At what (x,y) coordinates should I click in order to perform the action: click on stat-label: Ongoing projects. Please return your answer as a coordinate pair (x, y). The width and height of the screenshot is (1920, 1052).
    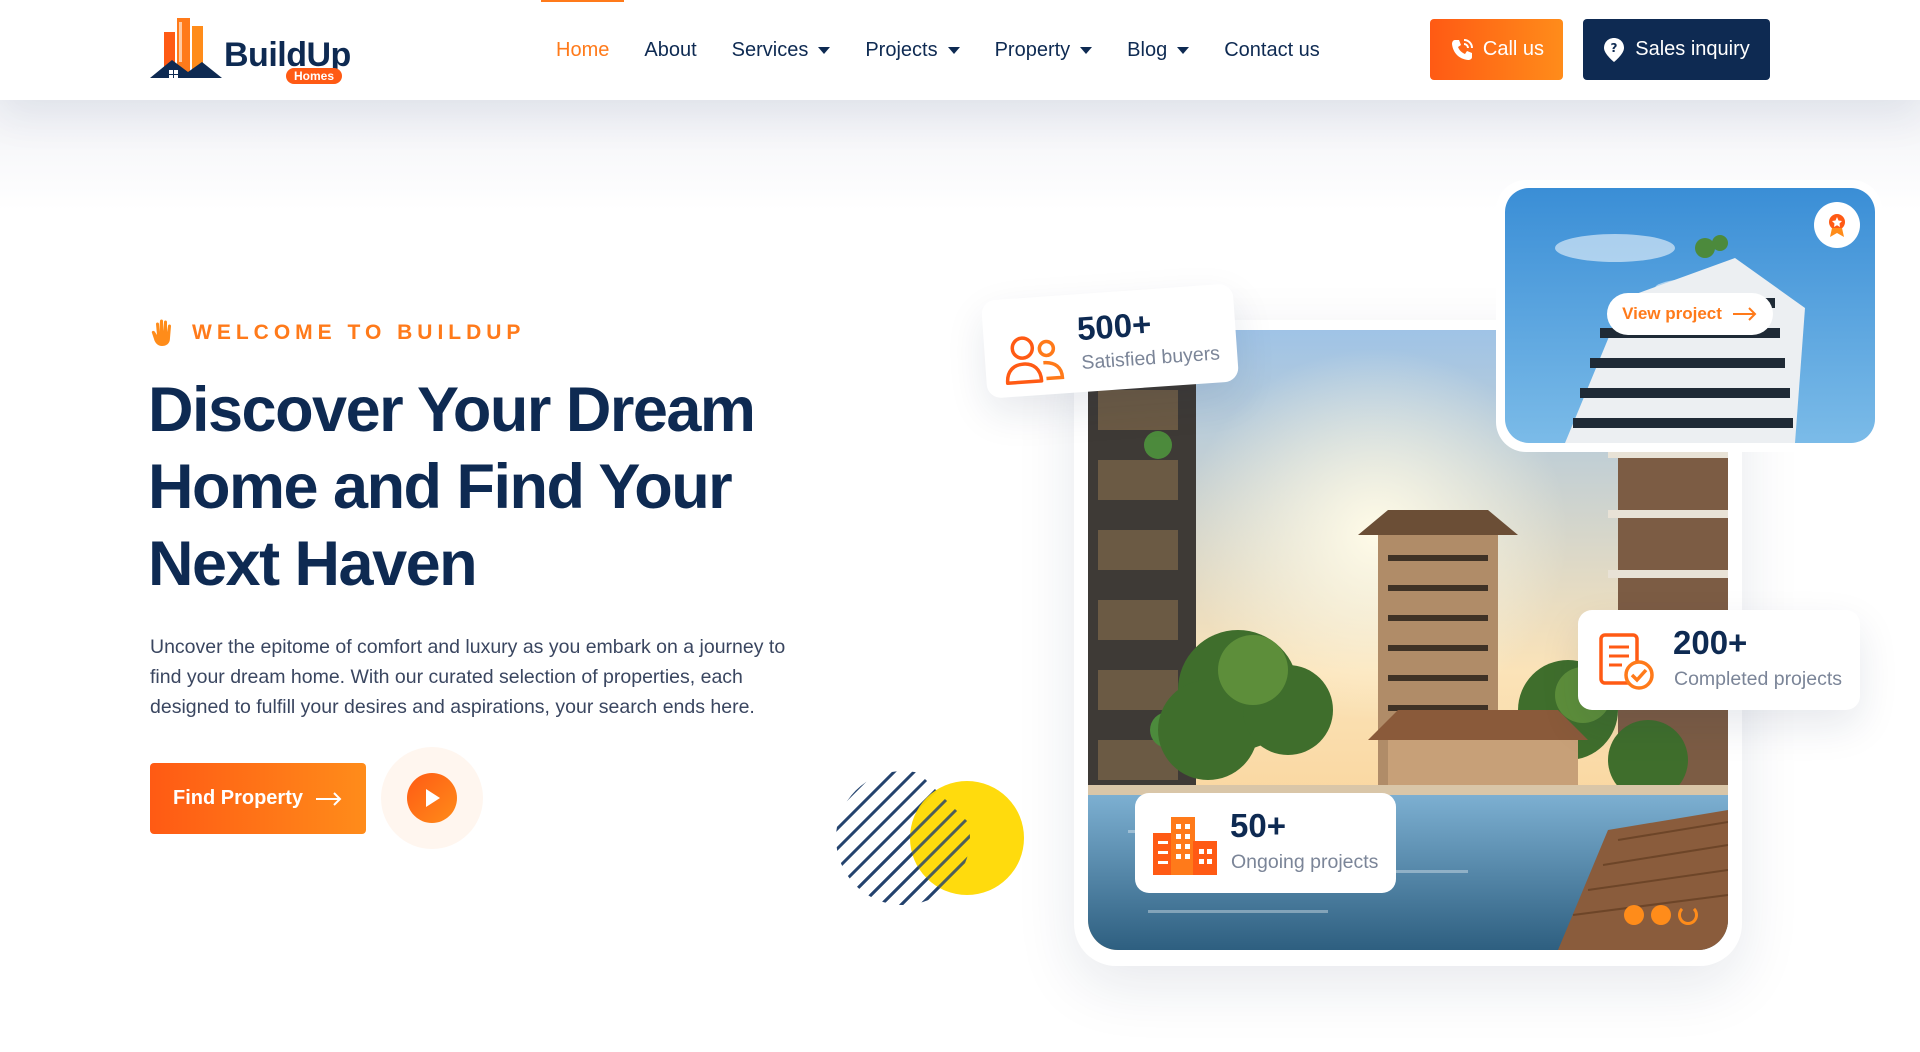
    Looking at the image, I should click on (1305, 862).